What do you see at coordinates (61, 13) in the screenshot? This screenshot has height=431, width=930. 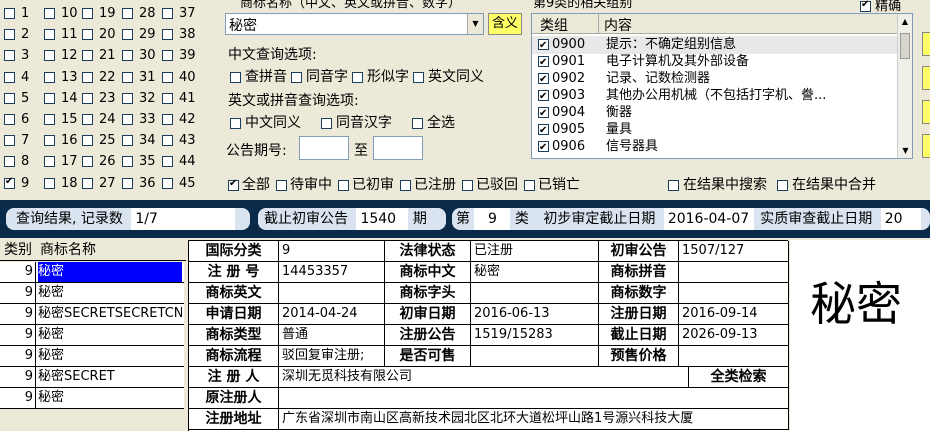 I see `class-checkbox-10: 10` at bounding box center [61, 13].